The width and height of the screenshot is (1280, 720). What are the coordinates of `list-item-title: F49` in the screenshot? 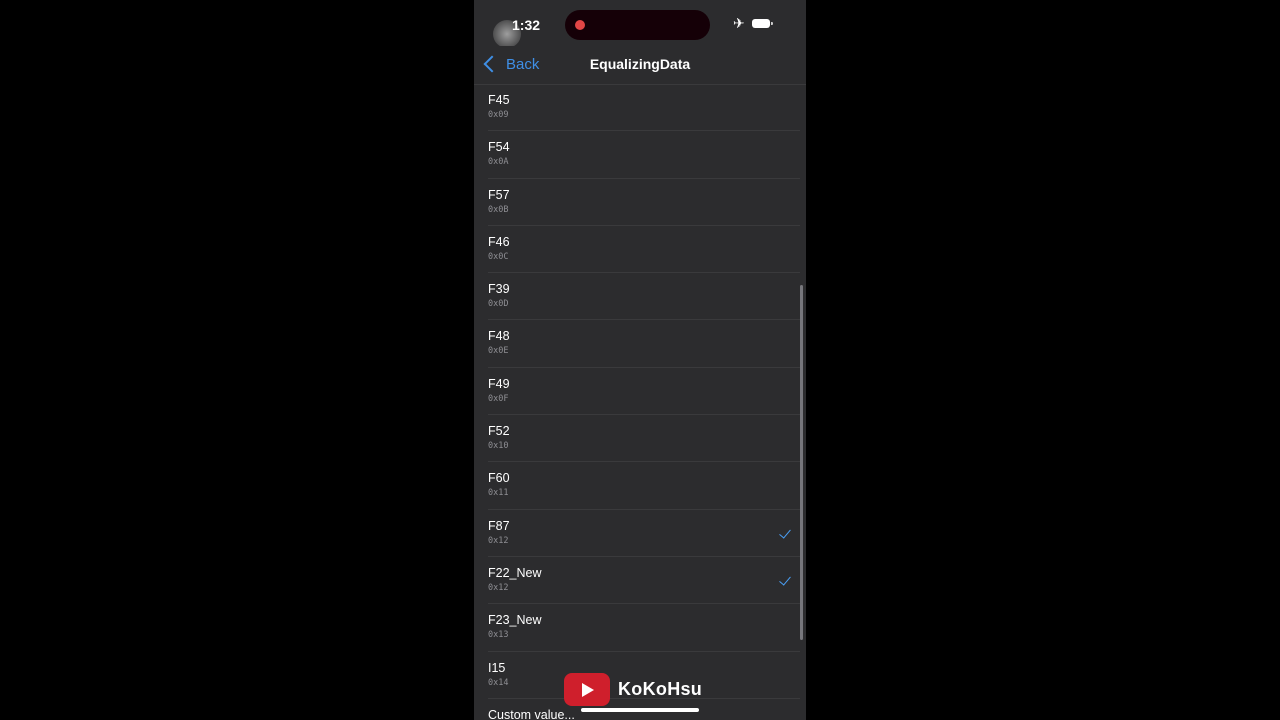 It's located at (499, 383).